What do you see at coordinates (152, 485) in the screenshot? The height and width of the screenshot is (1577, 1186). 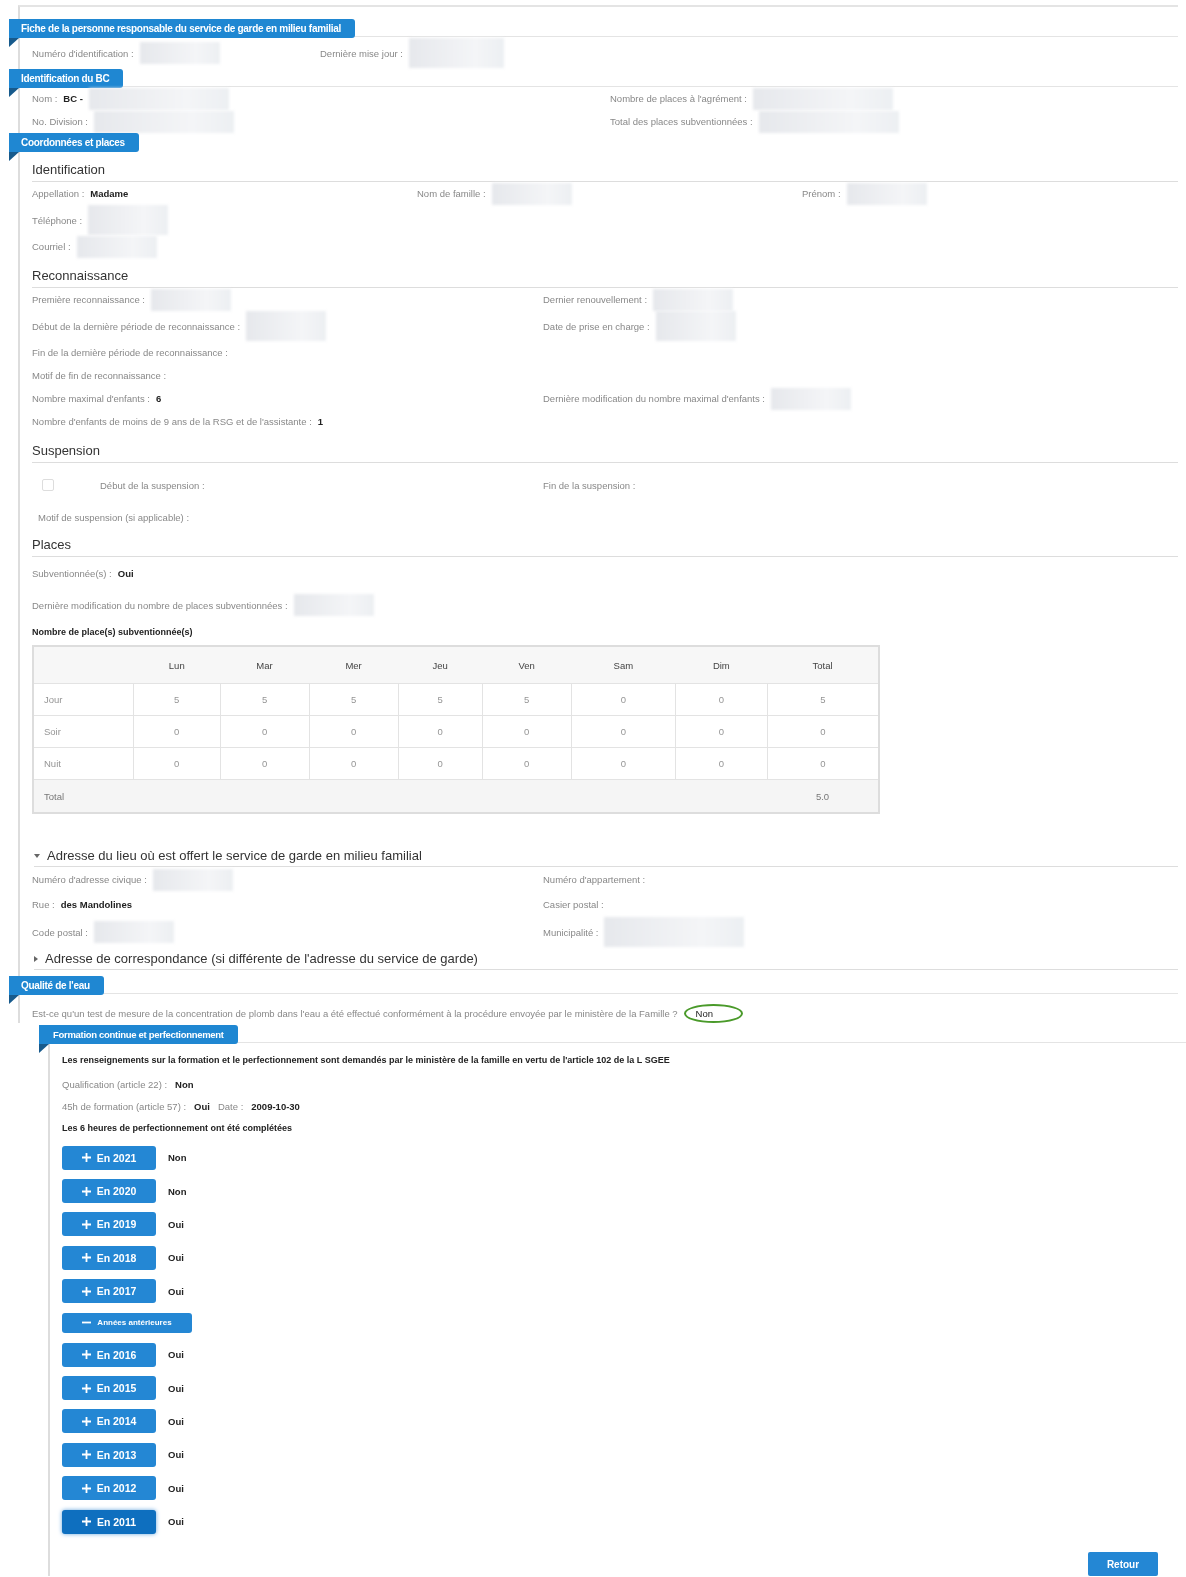 I see `field-label: Début de la suspension :` at bounding box center [152, 485].